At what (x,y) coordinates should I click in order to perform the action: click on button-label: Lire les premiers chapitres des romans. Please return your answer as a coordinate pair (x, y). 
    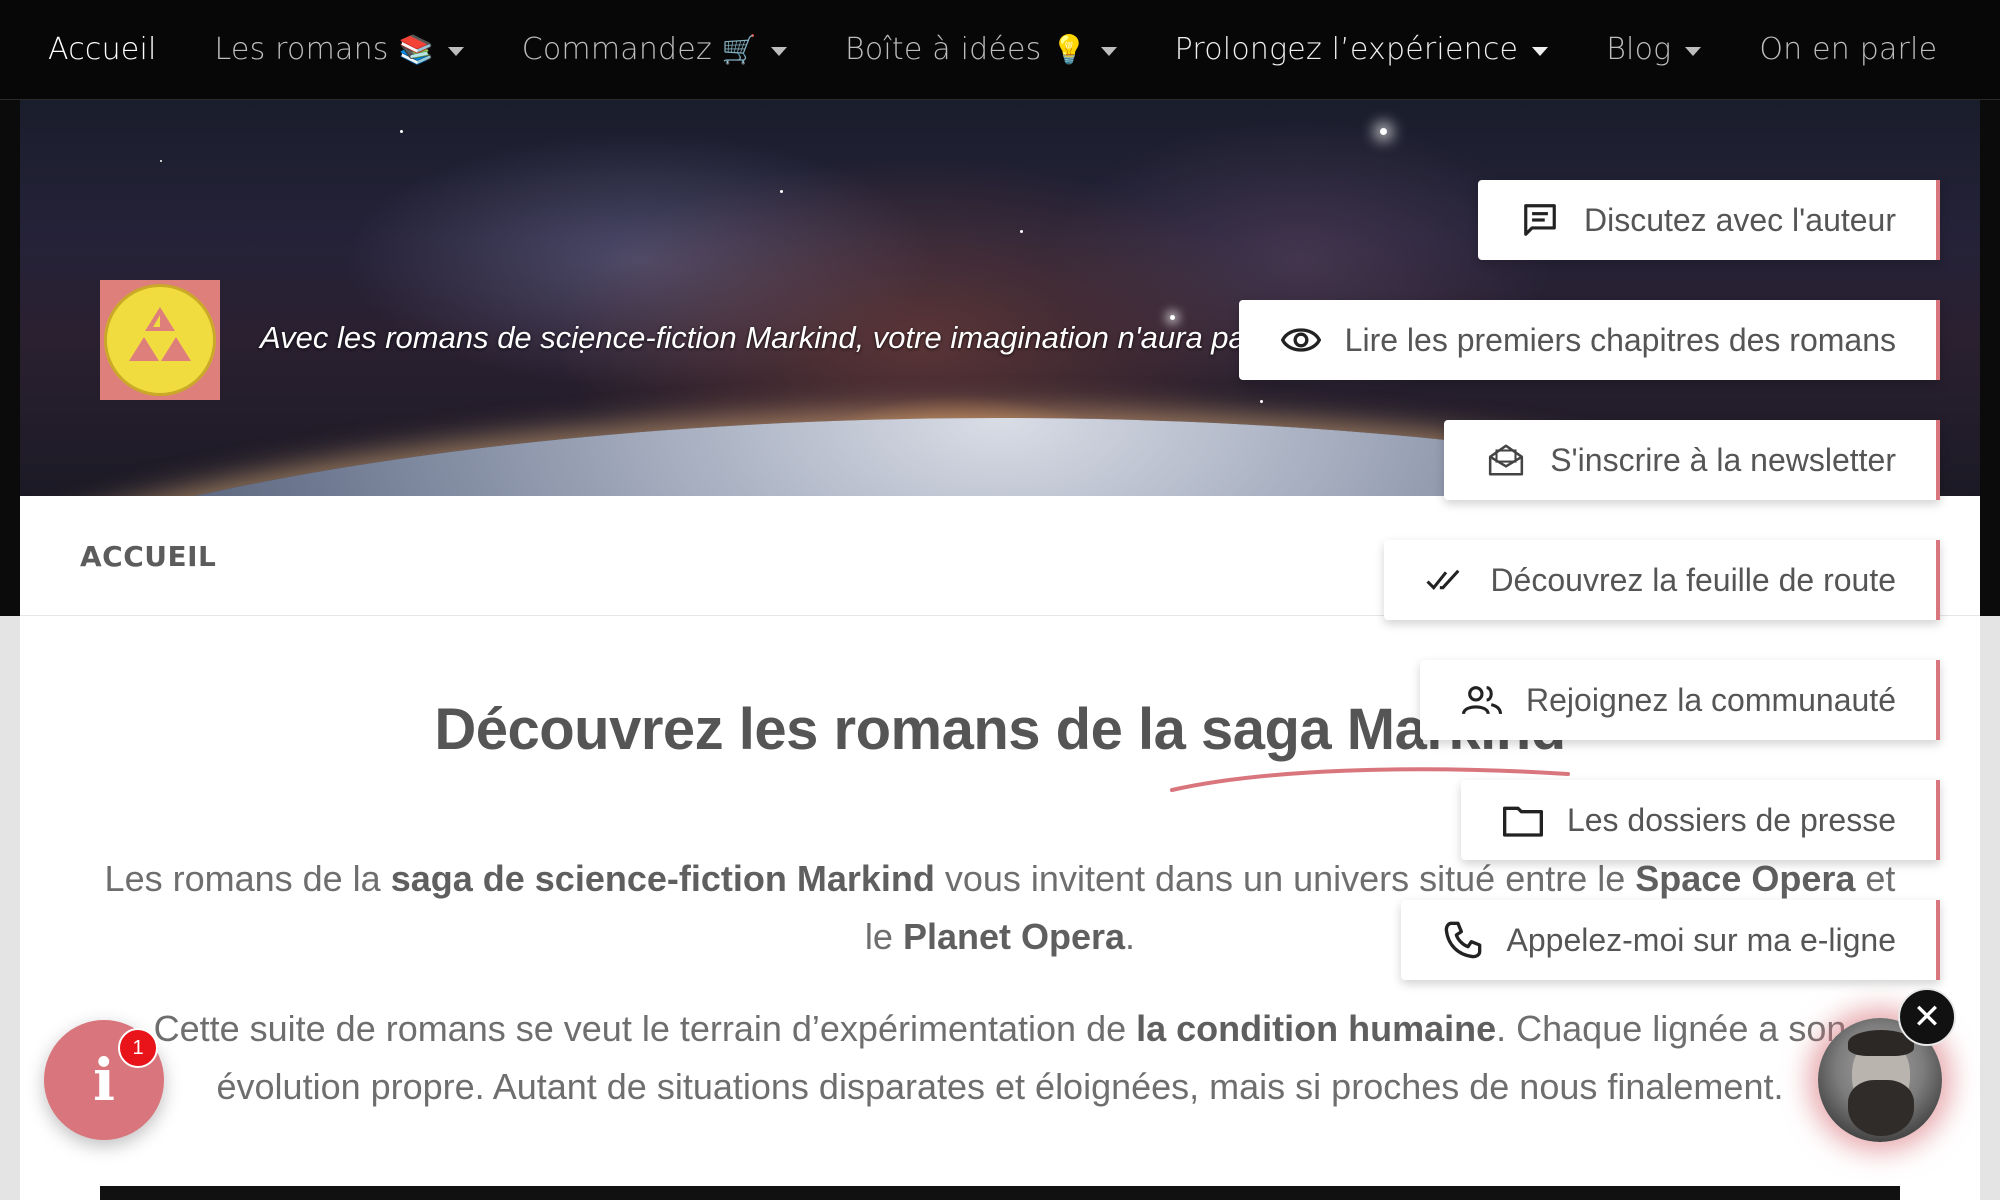
    Looking at the image, I should click on (1620, 339).